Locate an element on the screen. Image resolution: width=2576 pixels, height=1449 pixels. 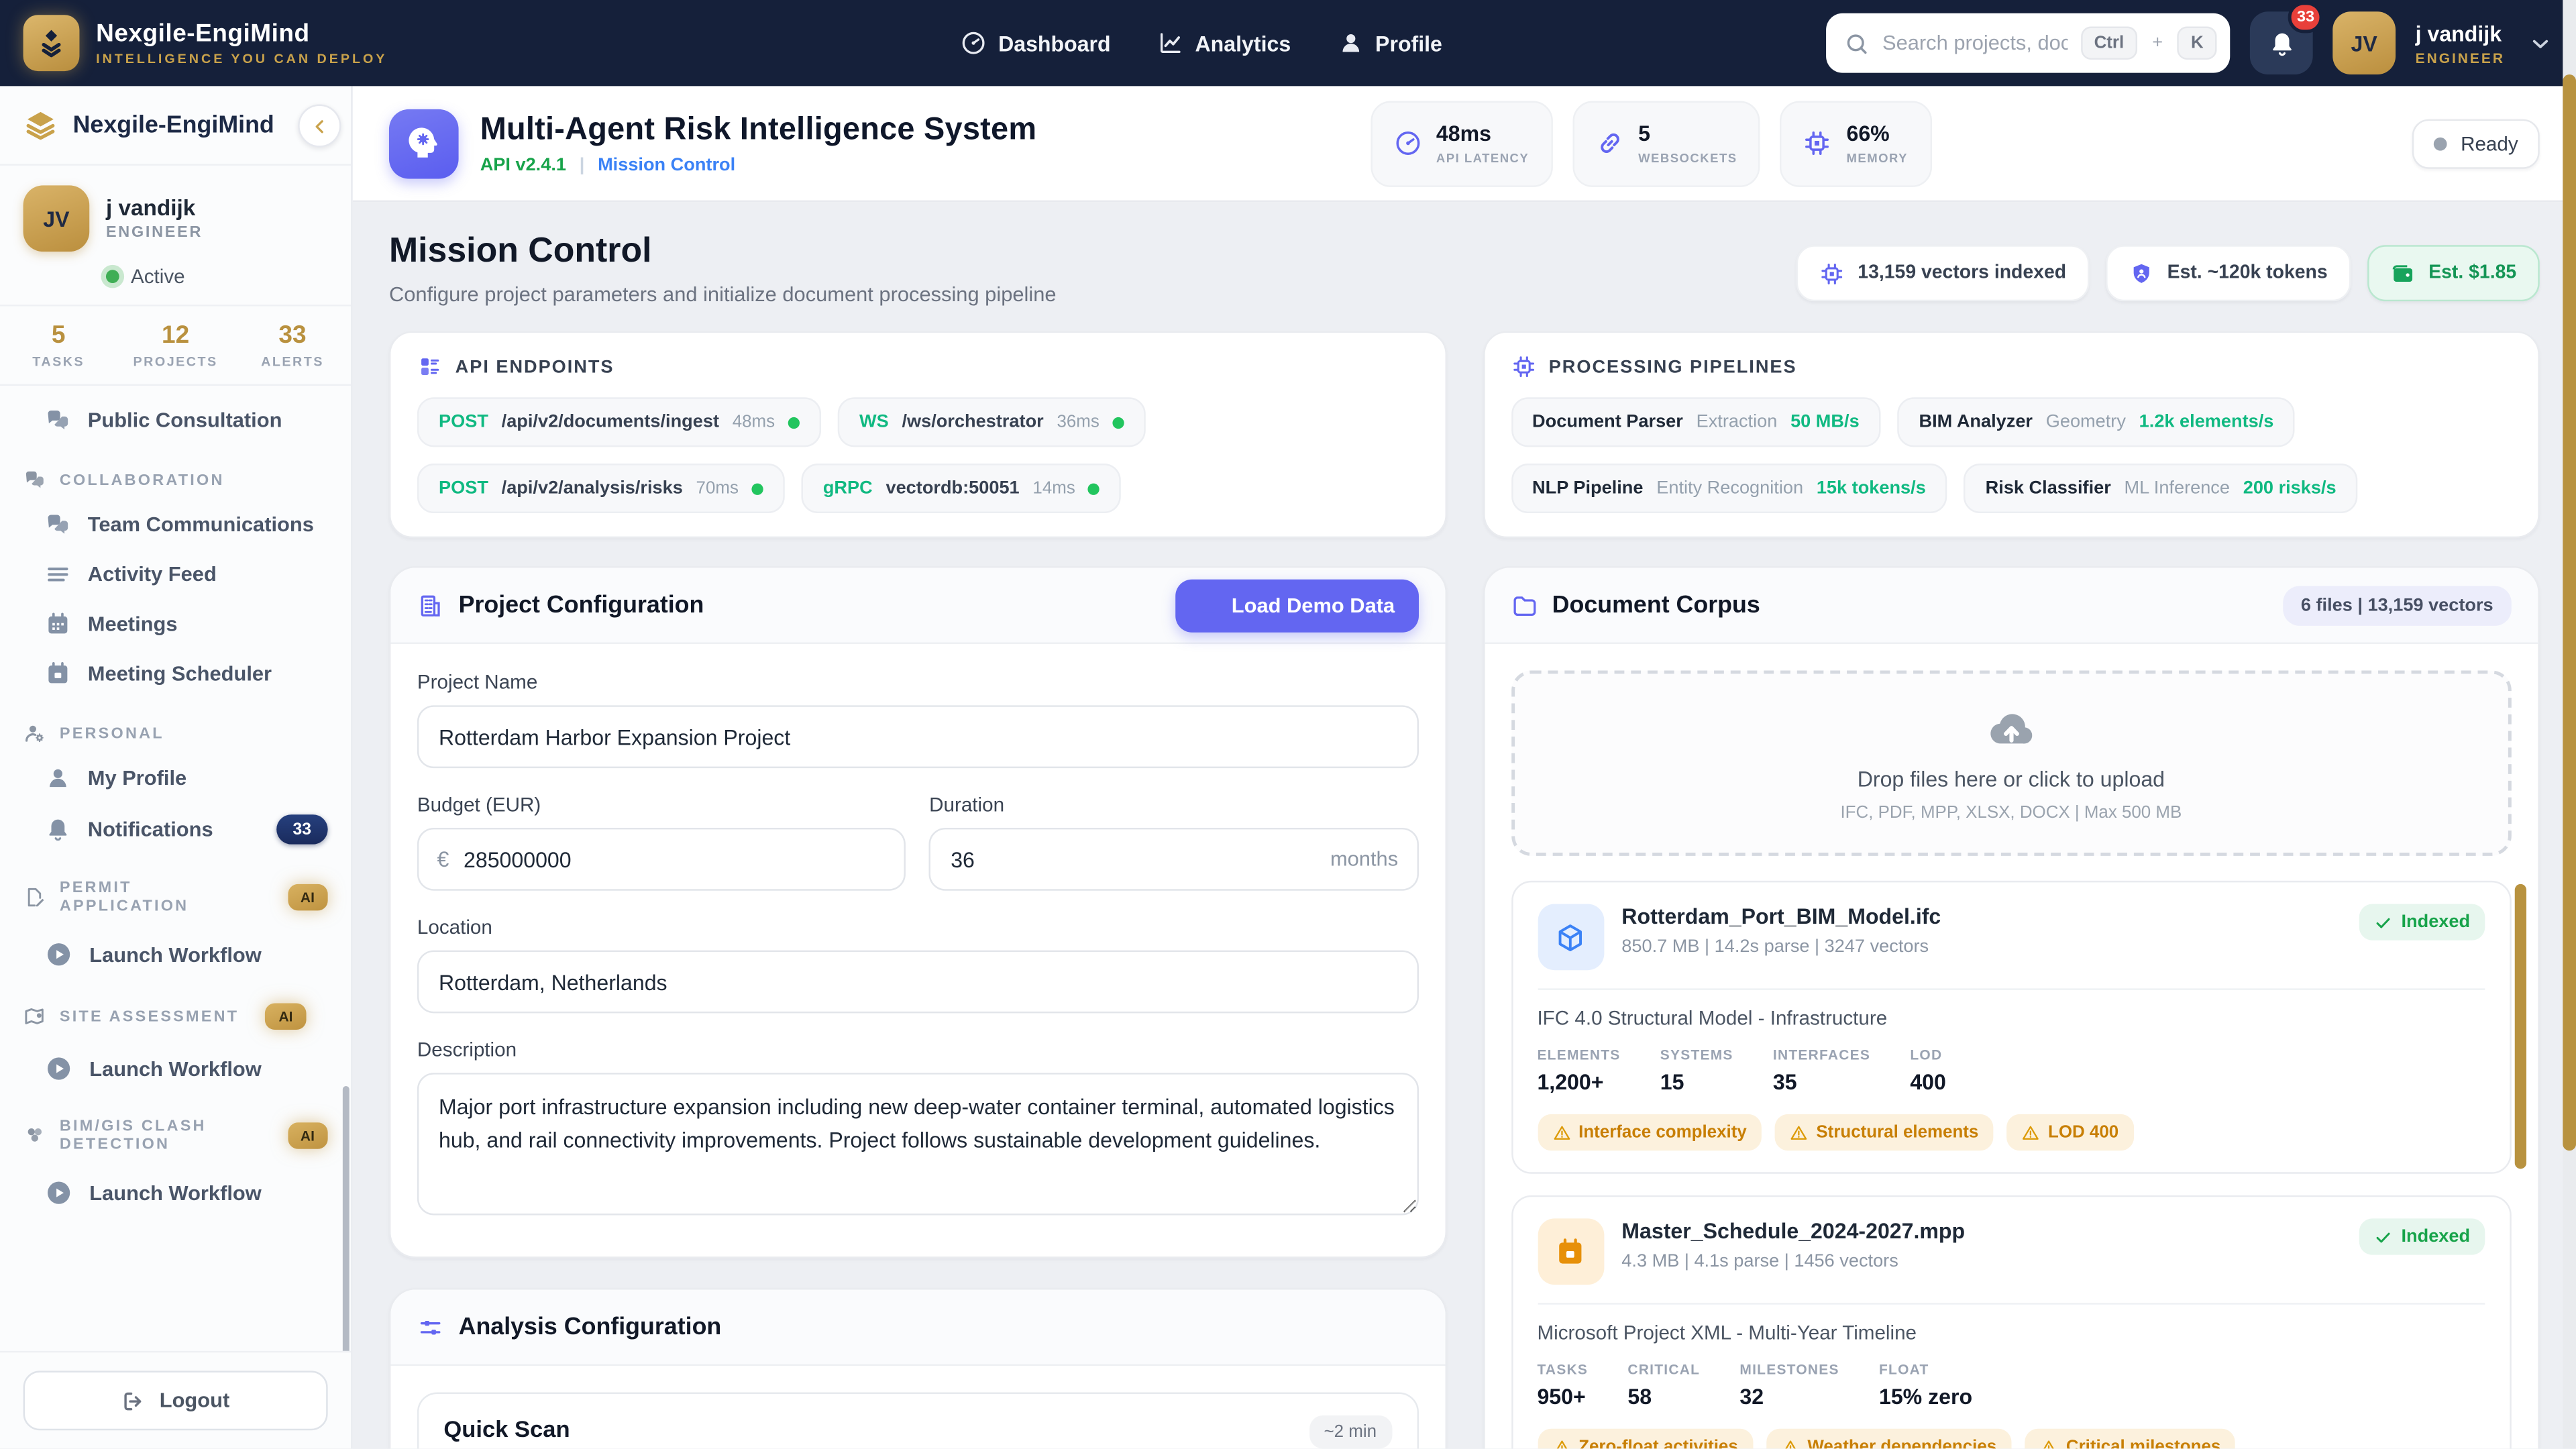
pipeline-rate: 50 MB/s is located at coordinates (1825, 422).